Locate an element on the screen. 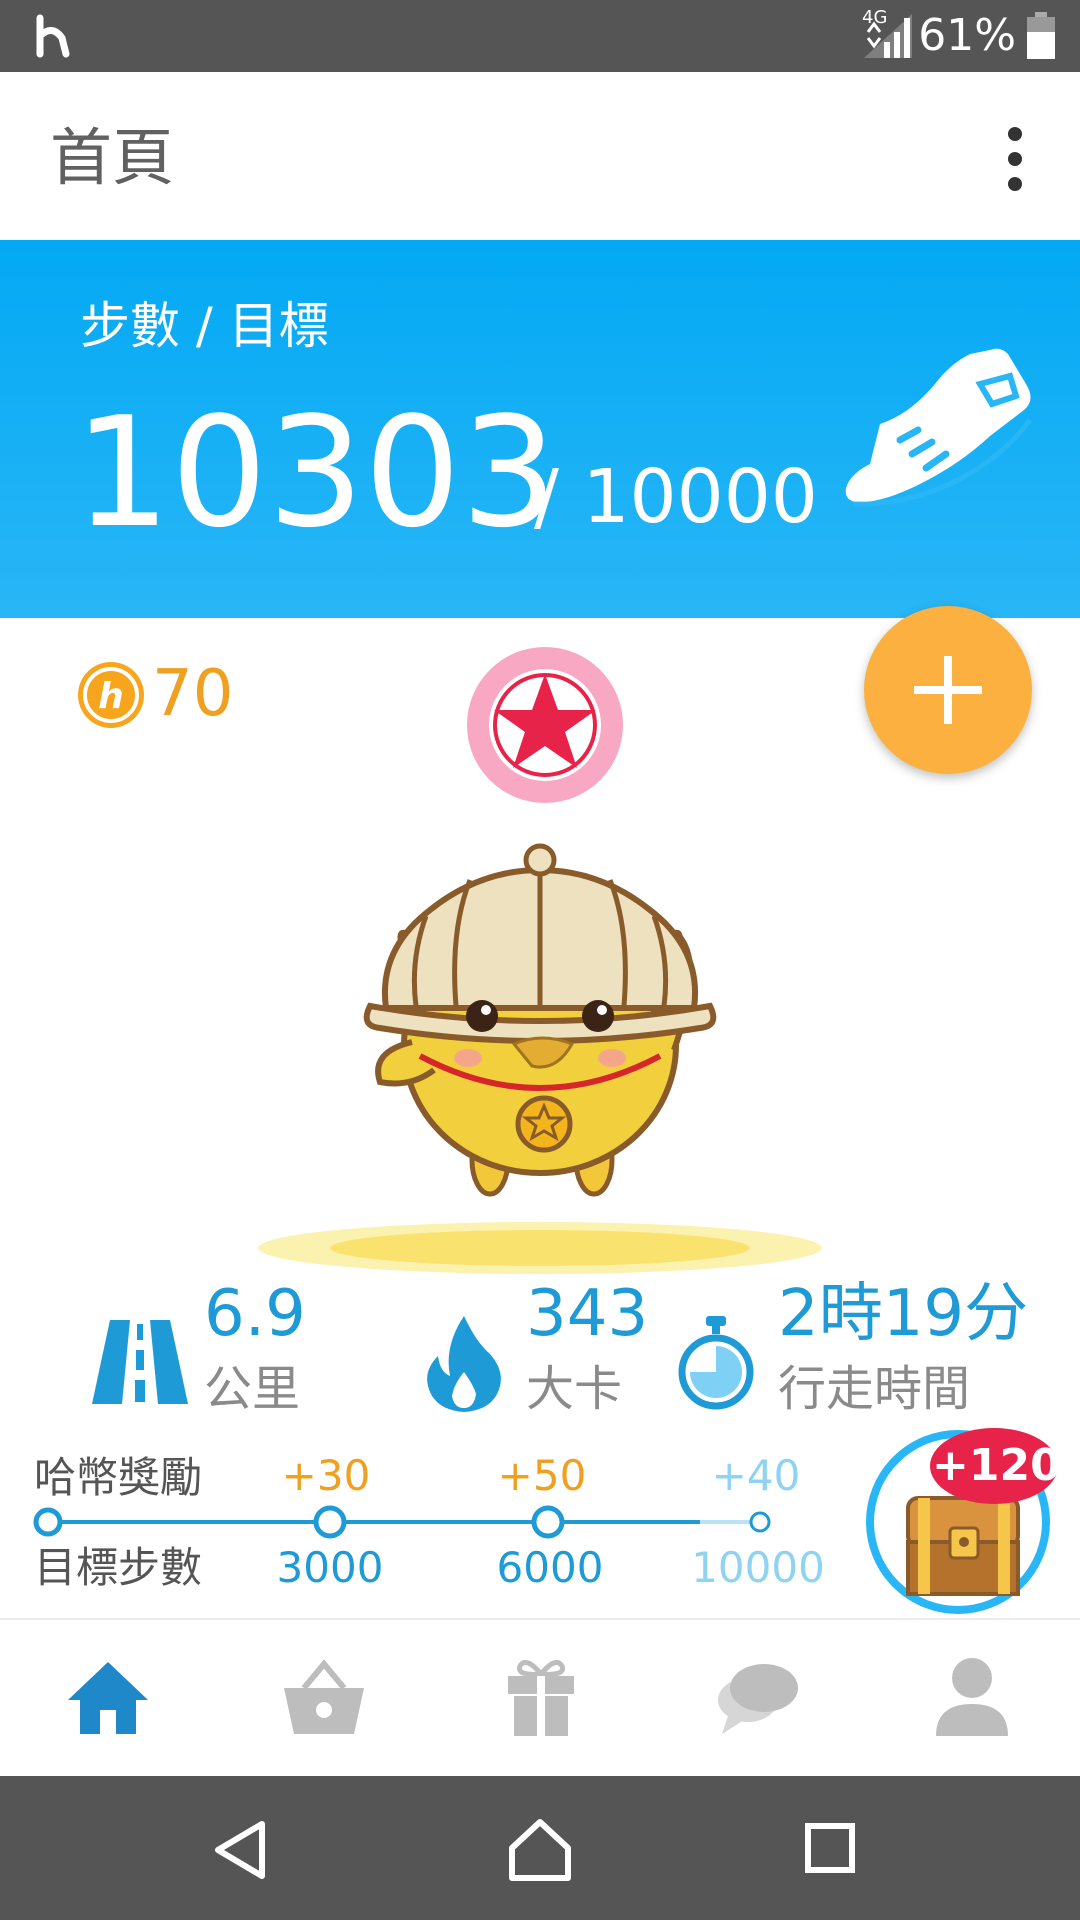 The width and height of the screenshot is (1080, 1920). system-navigation-bar is located at coordinates (540, 1848).